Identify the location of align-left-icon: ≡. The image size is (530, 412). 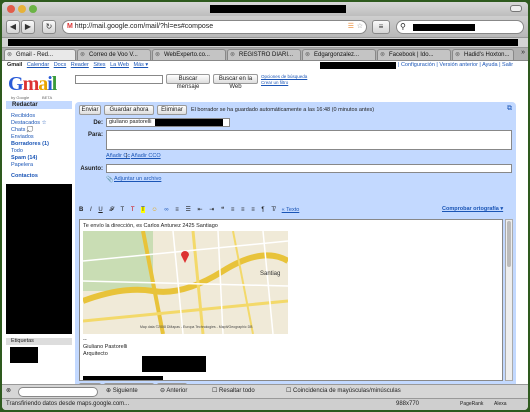
(233, 210).